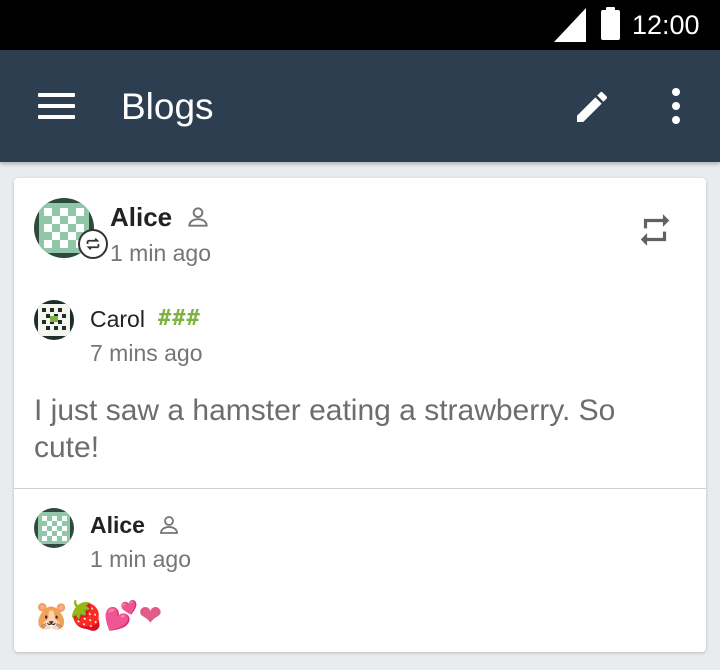  I want to click on status-bar: 12:00, so click(360, 25).